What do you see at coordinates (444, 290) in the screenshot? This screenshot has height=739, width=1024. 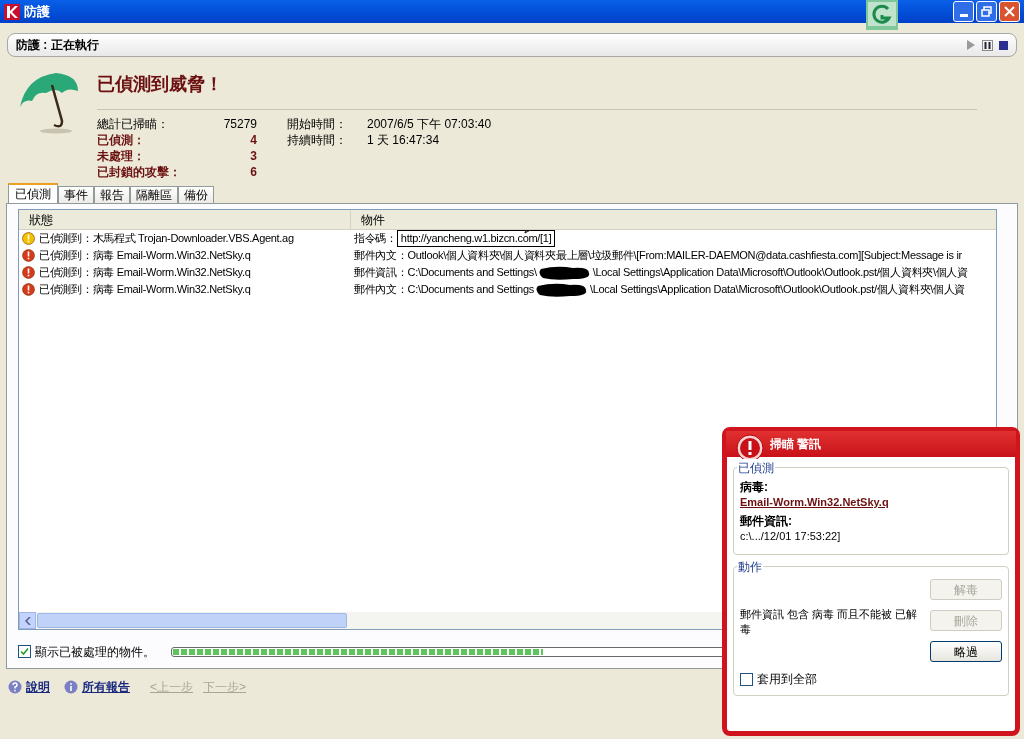 I see `object-text: 郵件內文：C:\Documents and Settings` at bounding box center [444, 290].